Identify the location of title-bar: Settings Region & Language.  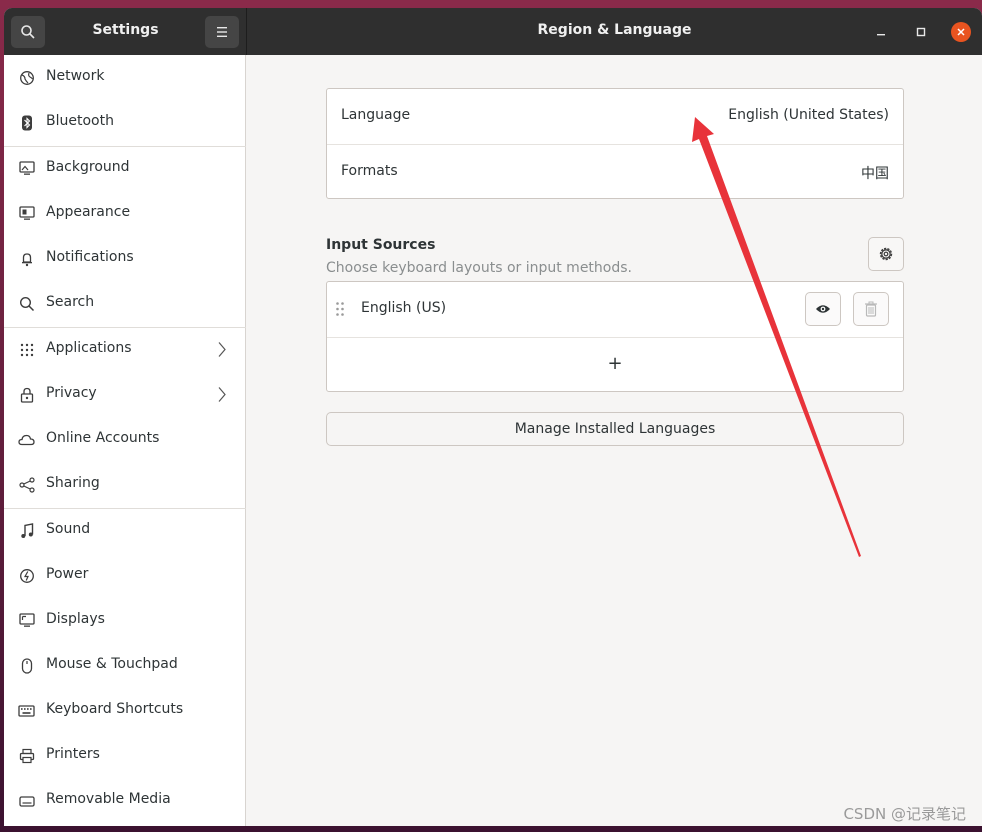
(493, 31).